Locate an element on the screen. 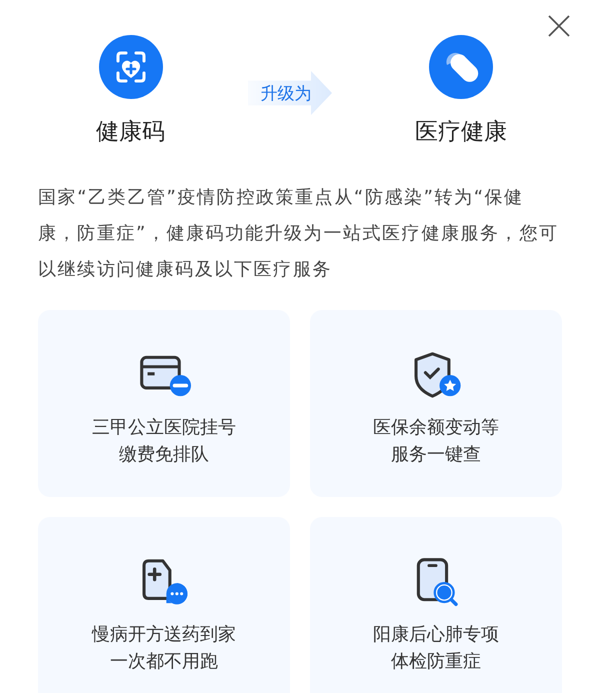  service-label: 缴费免排队 is located at coordinates (164, 455).